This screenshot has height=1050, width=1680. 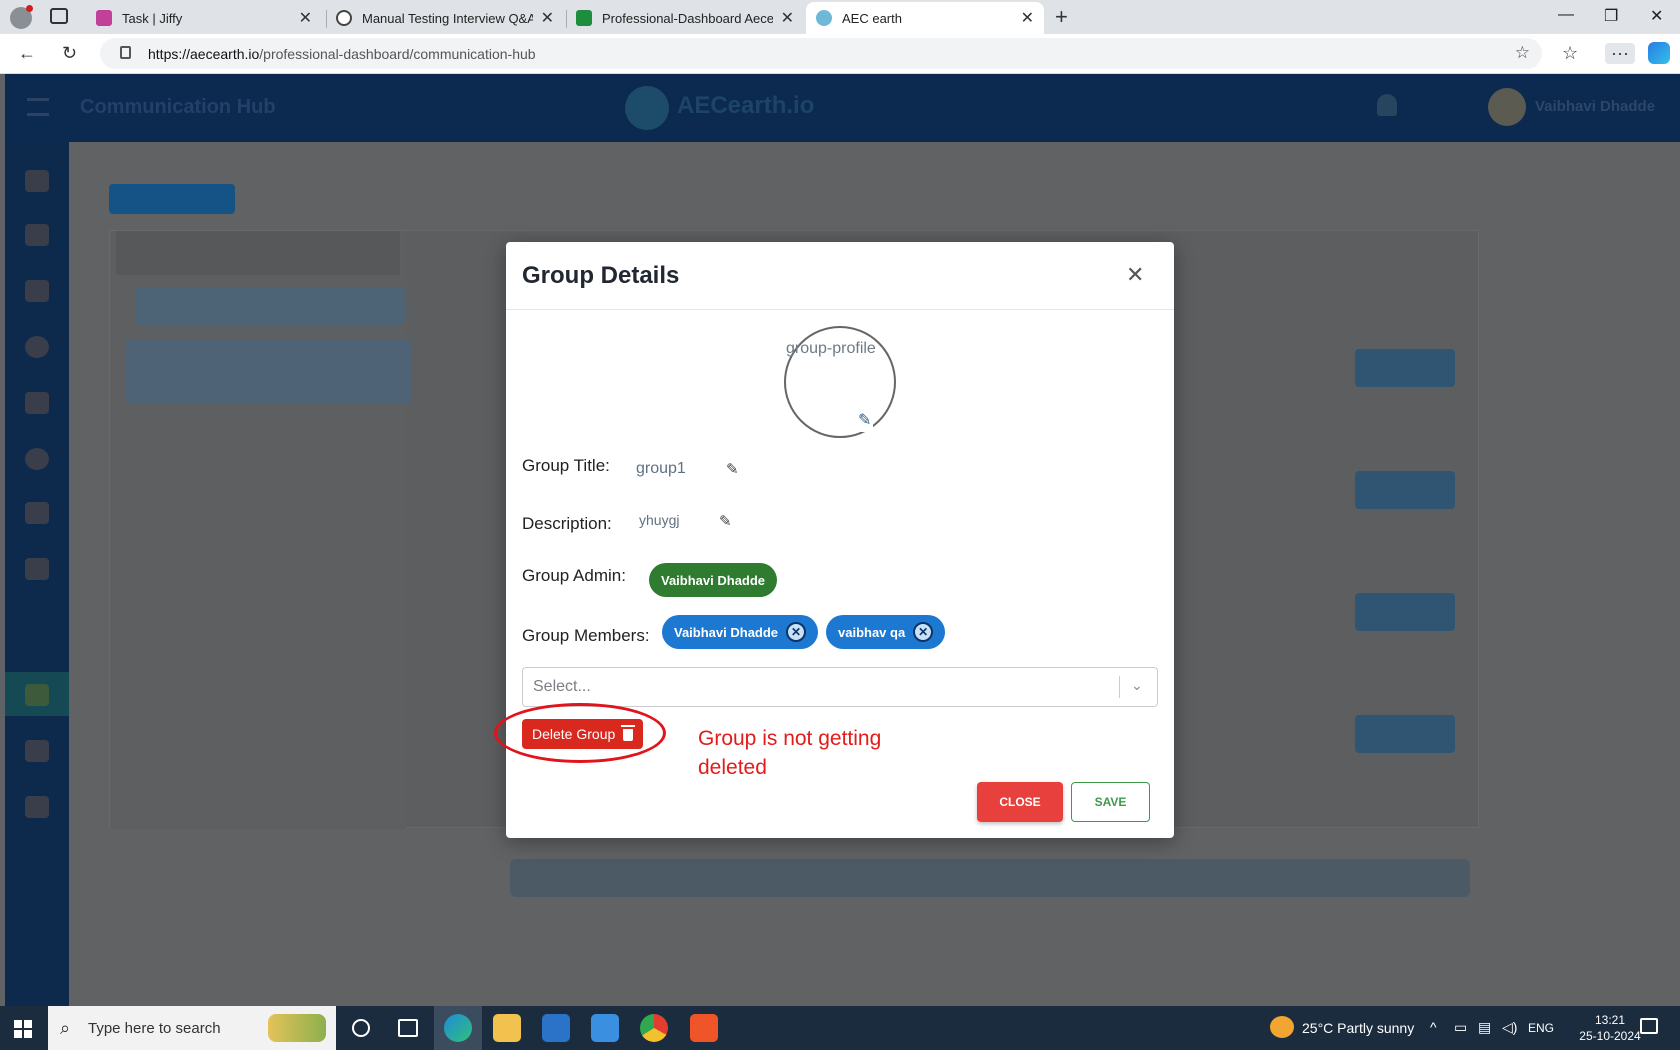 What do you see at coordinates (69, 53) in the screenshot?
I see `refresh-icon: ↻` at bounding box center [69, 53].